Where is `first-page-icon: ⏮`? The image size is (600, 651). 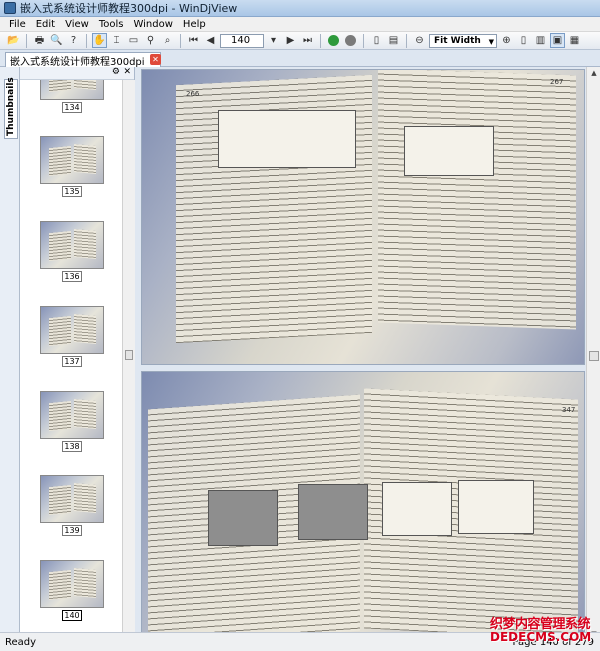 first-page-icon: ⏮ is located at coordinates (193, 40).